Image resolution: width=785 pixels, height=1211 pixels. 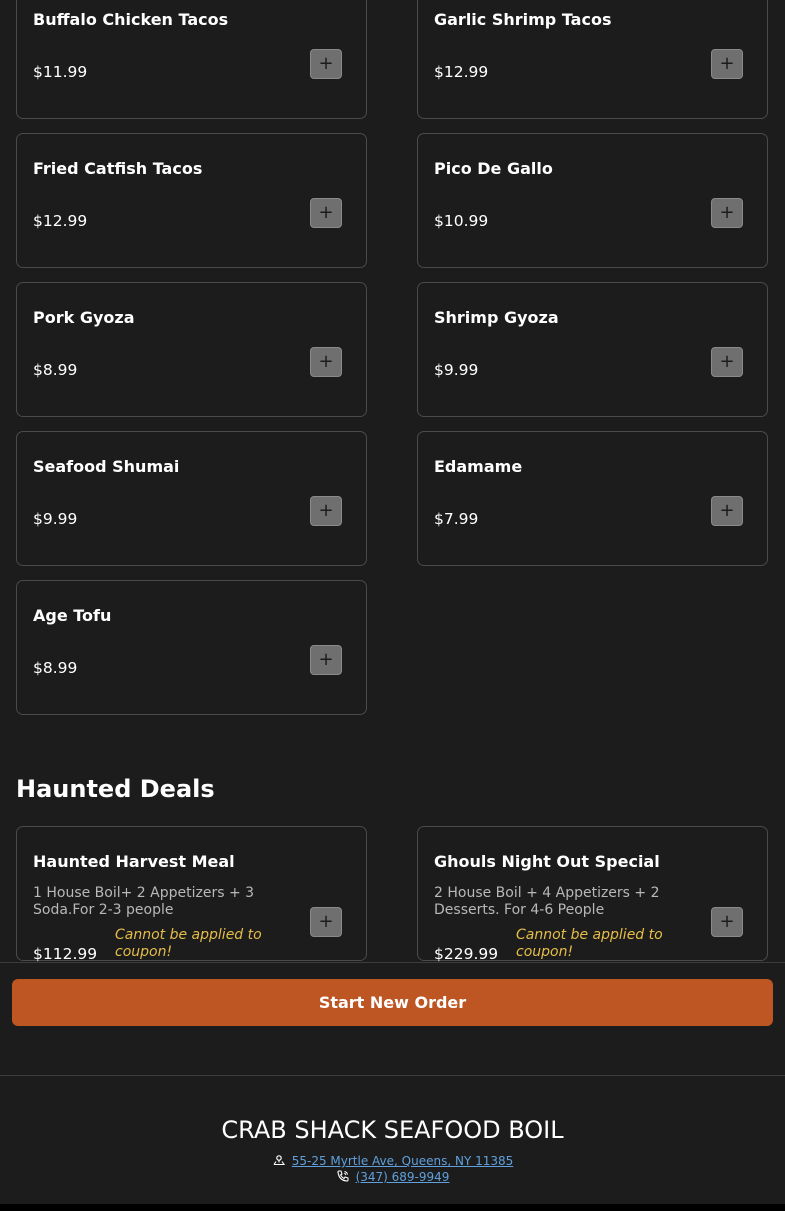 I want to click on menu-item-card: Pork Gyoza $8.99 +, so click(x=191, y=349).